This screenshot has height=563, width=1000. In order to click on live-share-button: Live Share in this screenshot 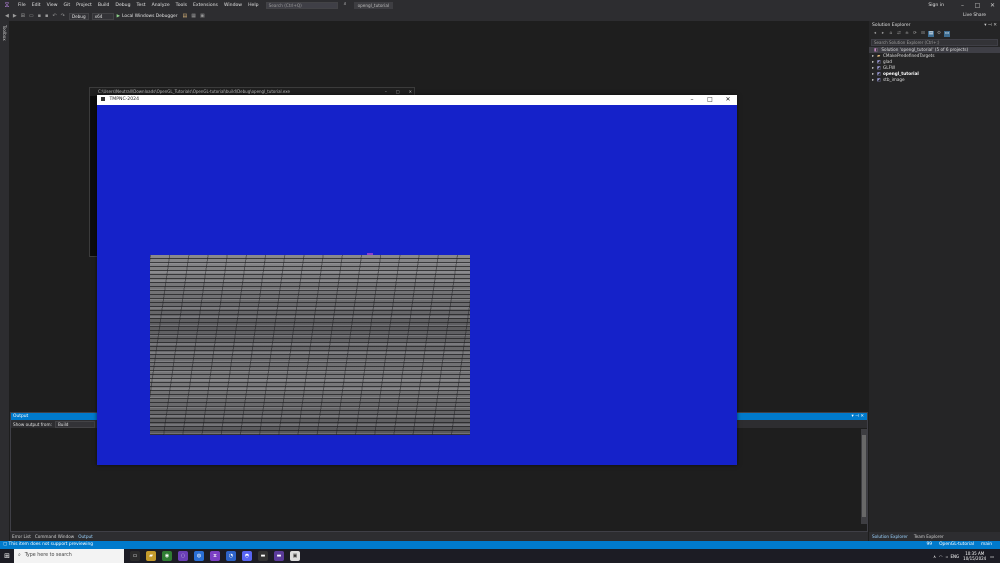, I will do `click(974, 16)`.